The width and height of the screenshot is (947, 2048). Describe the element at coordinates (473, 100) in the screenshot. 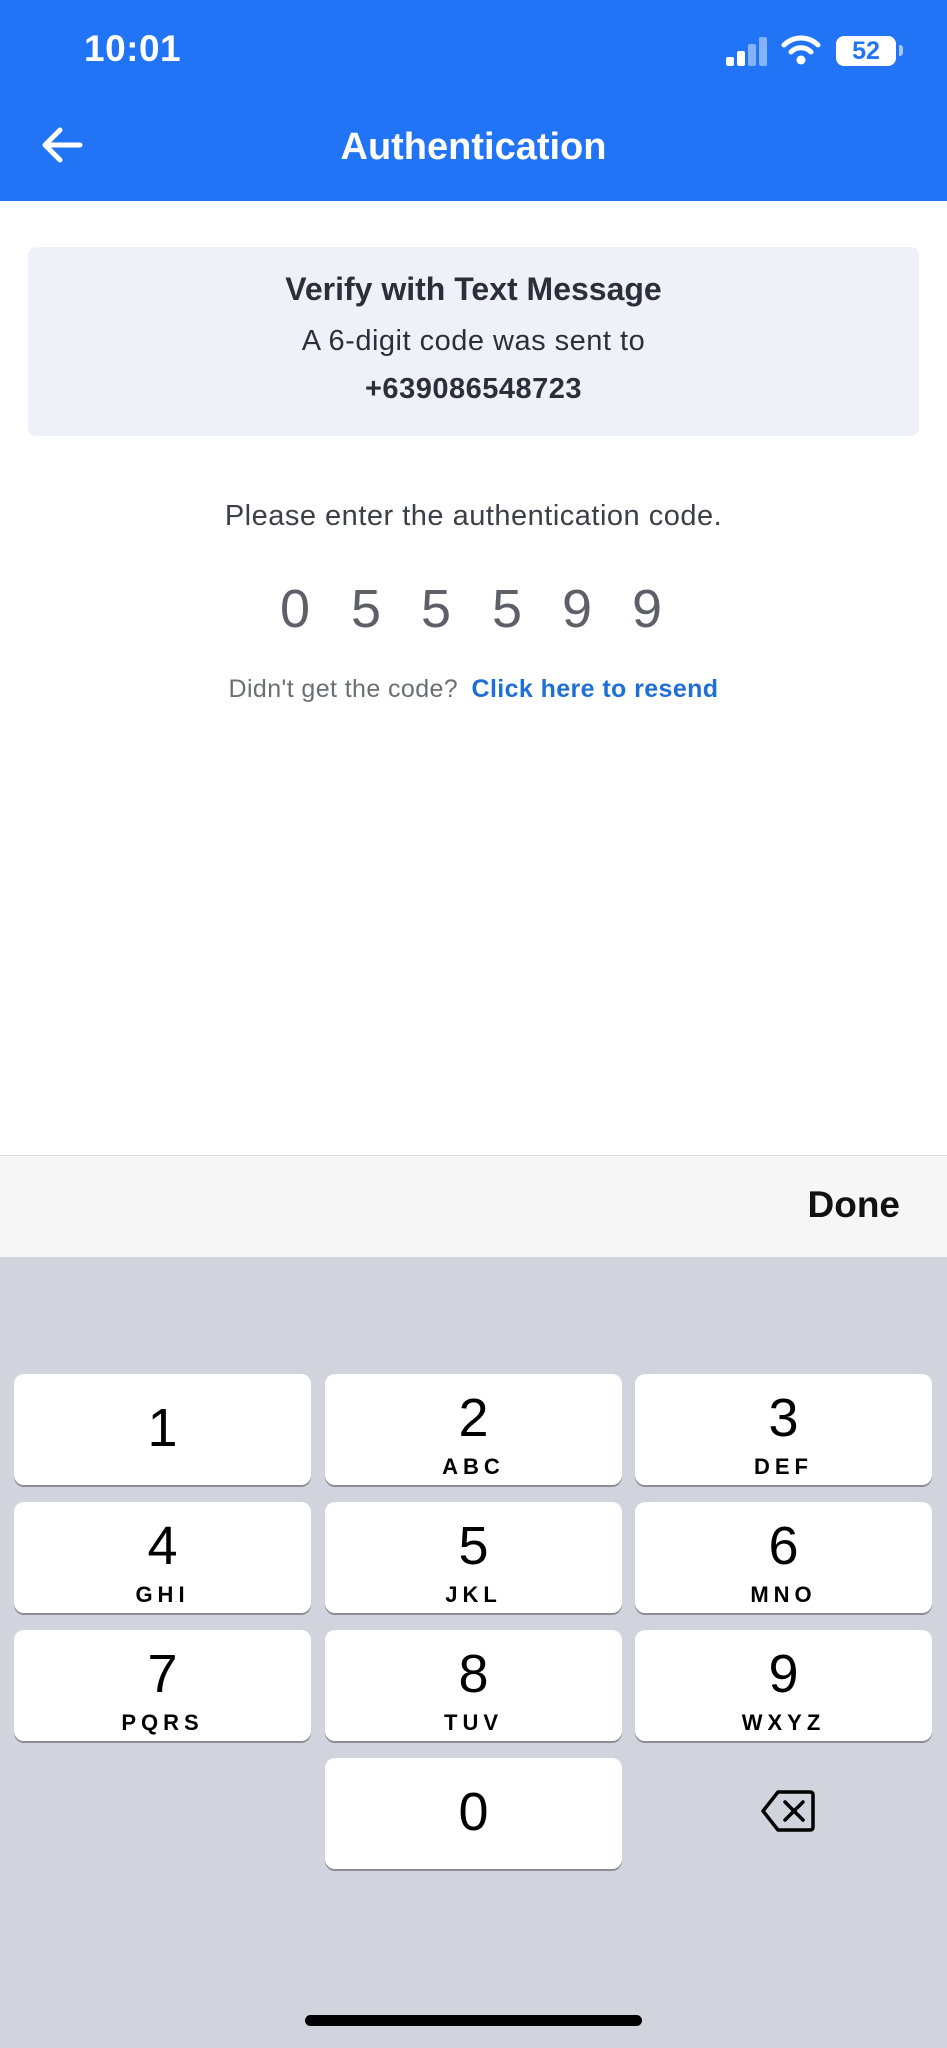

I see `app-header: 10:01 52 Authentication` at that location.